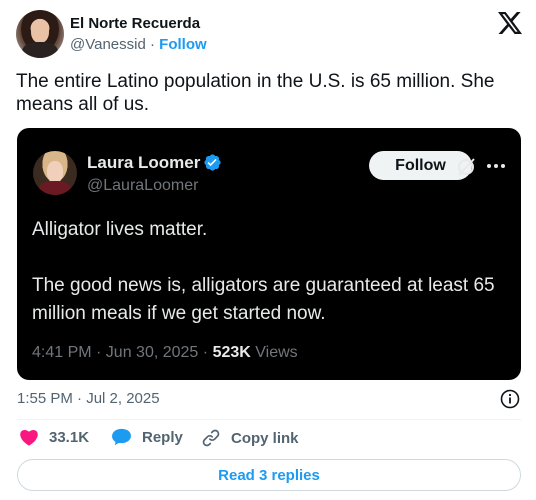  What do you see at coordinates (231, 352) in the screenshot?
I see `views-count: 523K` at bounding box center [231, 352].